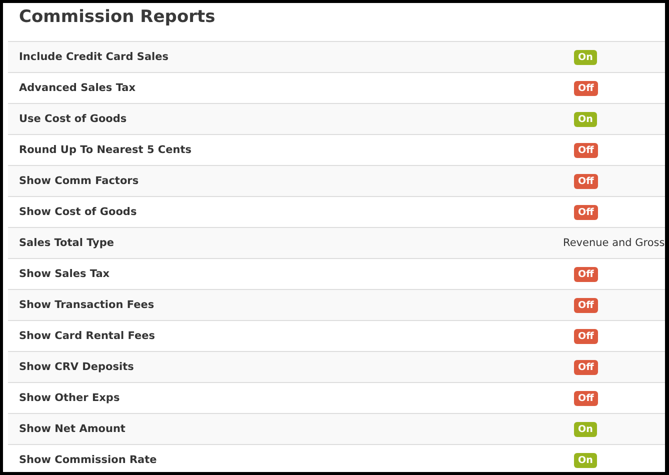  I want to click on setting-label: Show Net Amount, so click(72, 429).